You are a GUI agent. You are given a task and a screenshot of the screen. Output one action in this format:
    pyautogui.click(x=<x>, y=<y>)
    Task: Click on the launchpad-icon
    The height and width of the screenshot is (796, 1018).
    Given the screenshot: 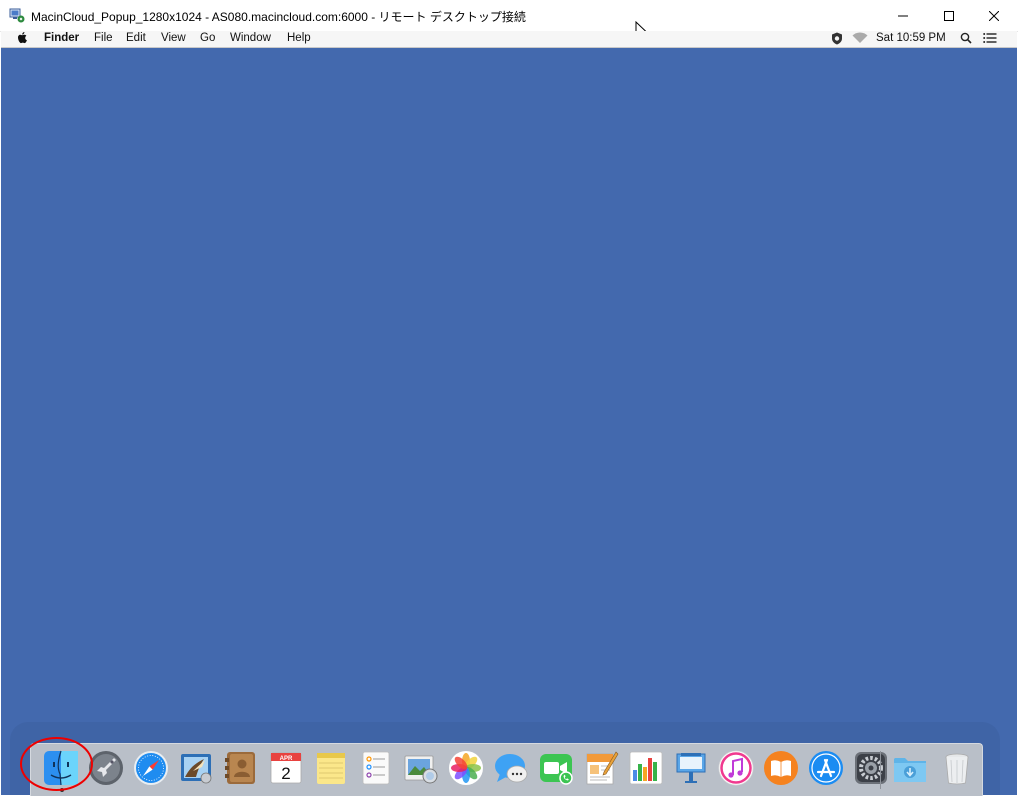 What is the action you would take?
    pyautogui.click(x=106, y=768)
    